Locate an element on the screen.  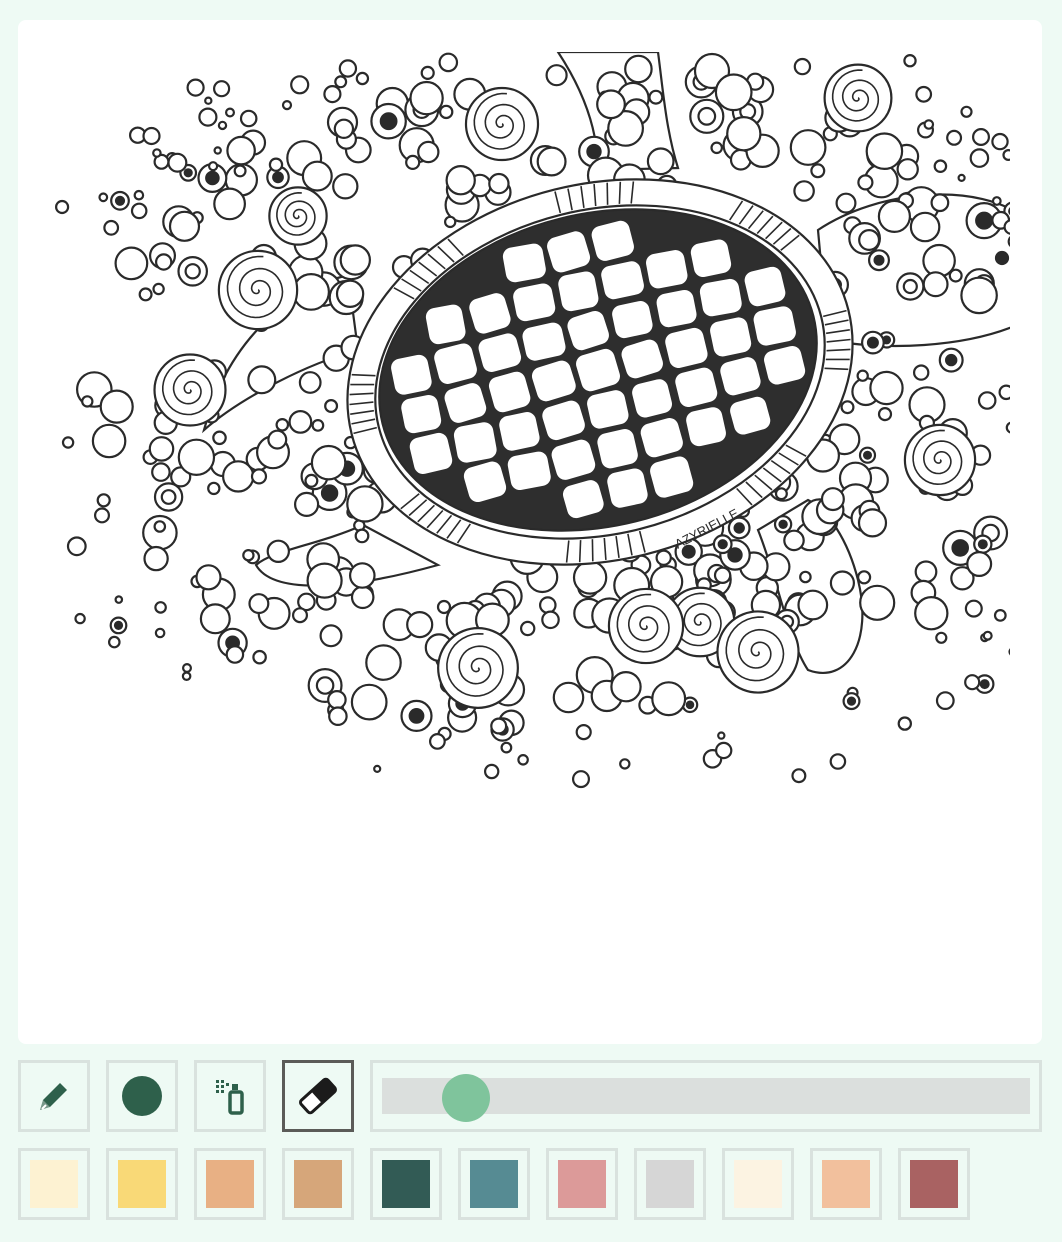
color-swatch-ivory is located at coordinates (758, 1184).